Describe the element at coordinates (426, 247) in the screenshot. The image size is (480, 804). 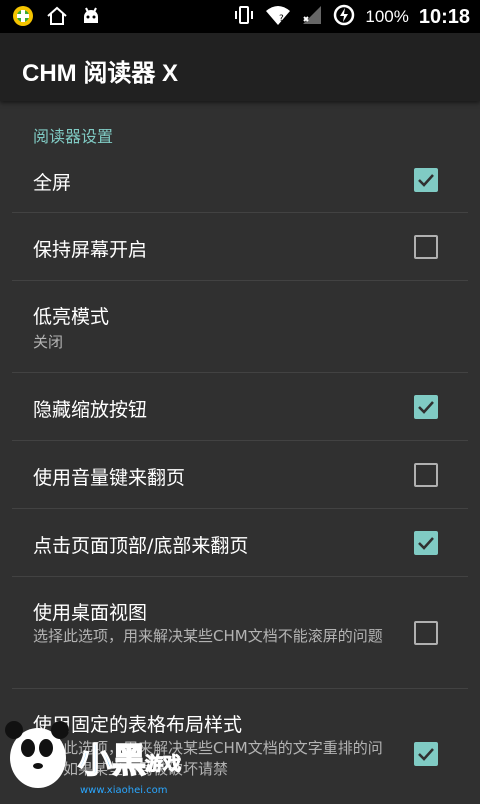
I see `keep-screen-on-checkbox` at that location.